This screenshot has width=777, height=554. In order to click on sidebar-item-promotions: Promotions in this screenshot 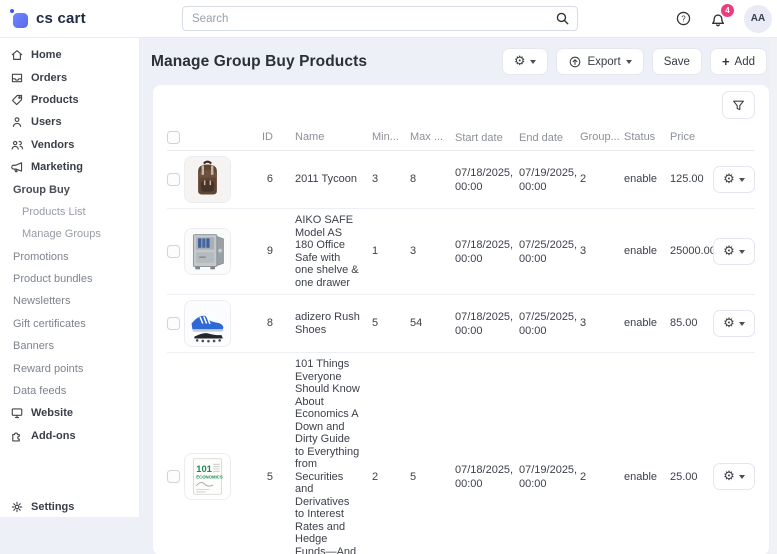, I will do `click(69, 257)`.